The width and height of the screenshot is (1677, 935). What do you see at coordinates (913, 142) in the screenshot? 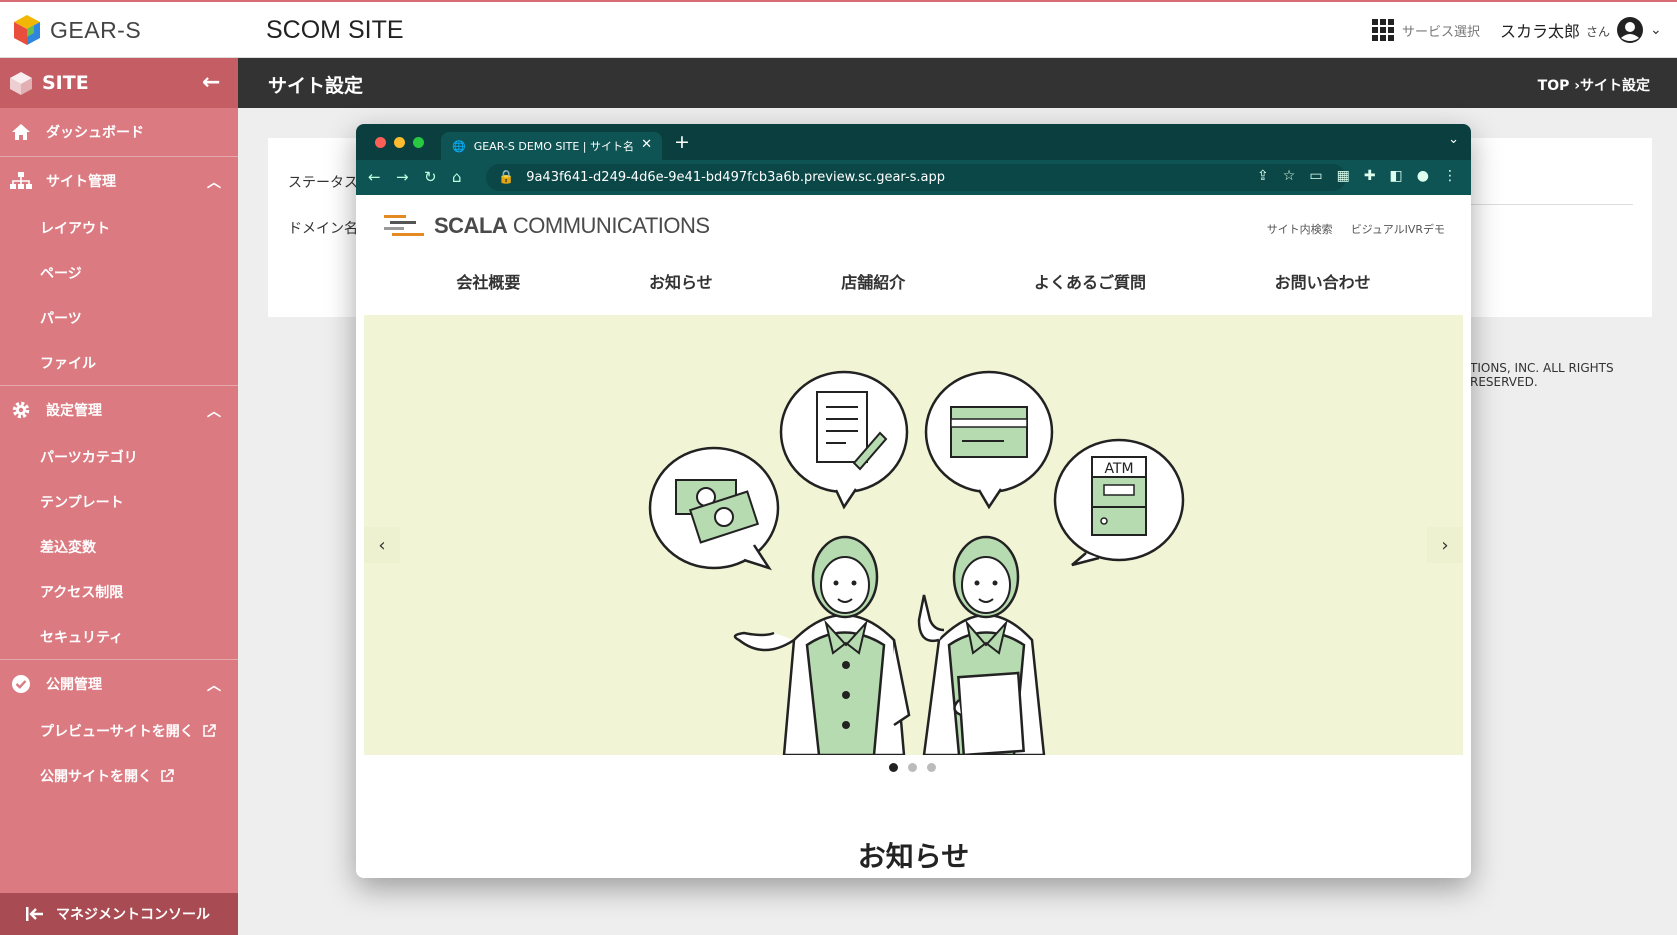
I see `browser-tab-strip: 🌐 GEAR-S DEMO SITE | サイト名 ✕ + ⌄` at bounding box center [913, 142].